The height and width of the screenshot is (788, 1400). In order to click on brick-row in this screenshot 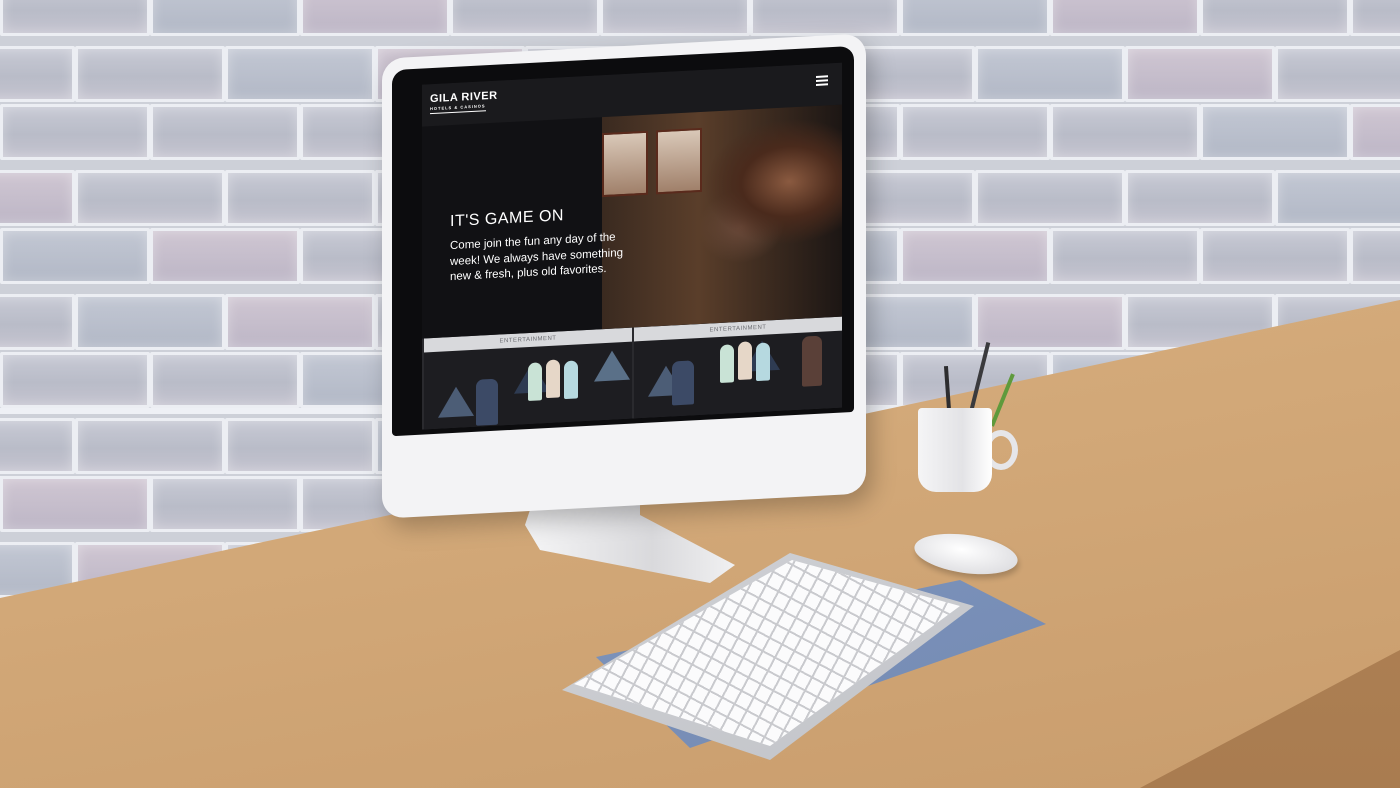, I will do `click(700, 21)`.